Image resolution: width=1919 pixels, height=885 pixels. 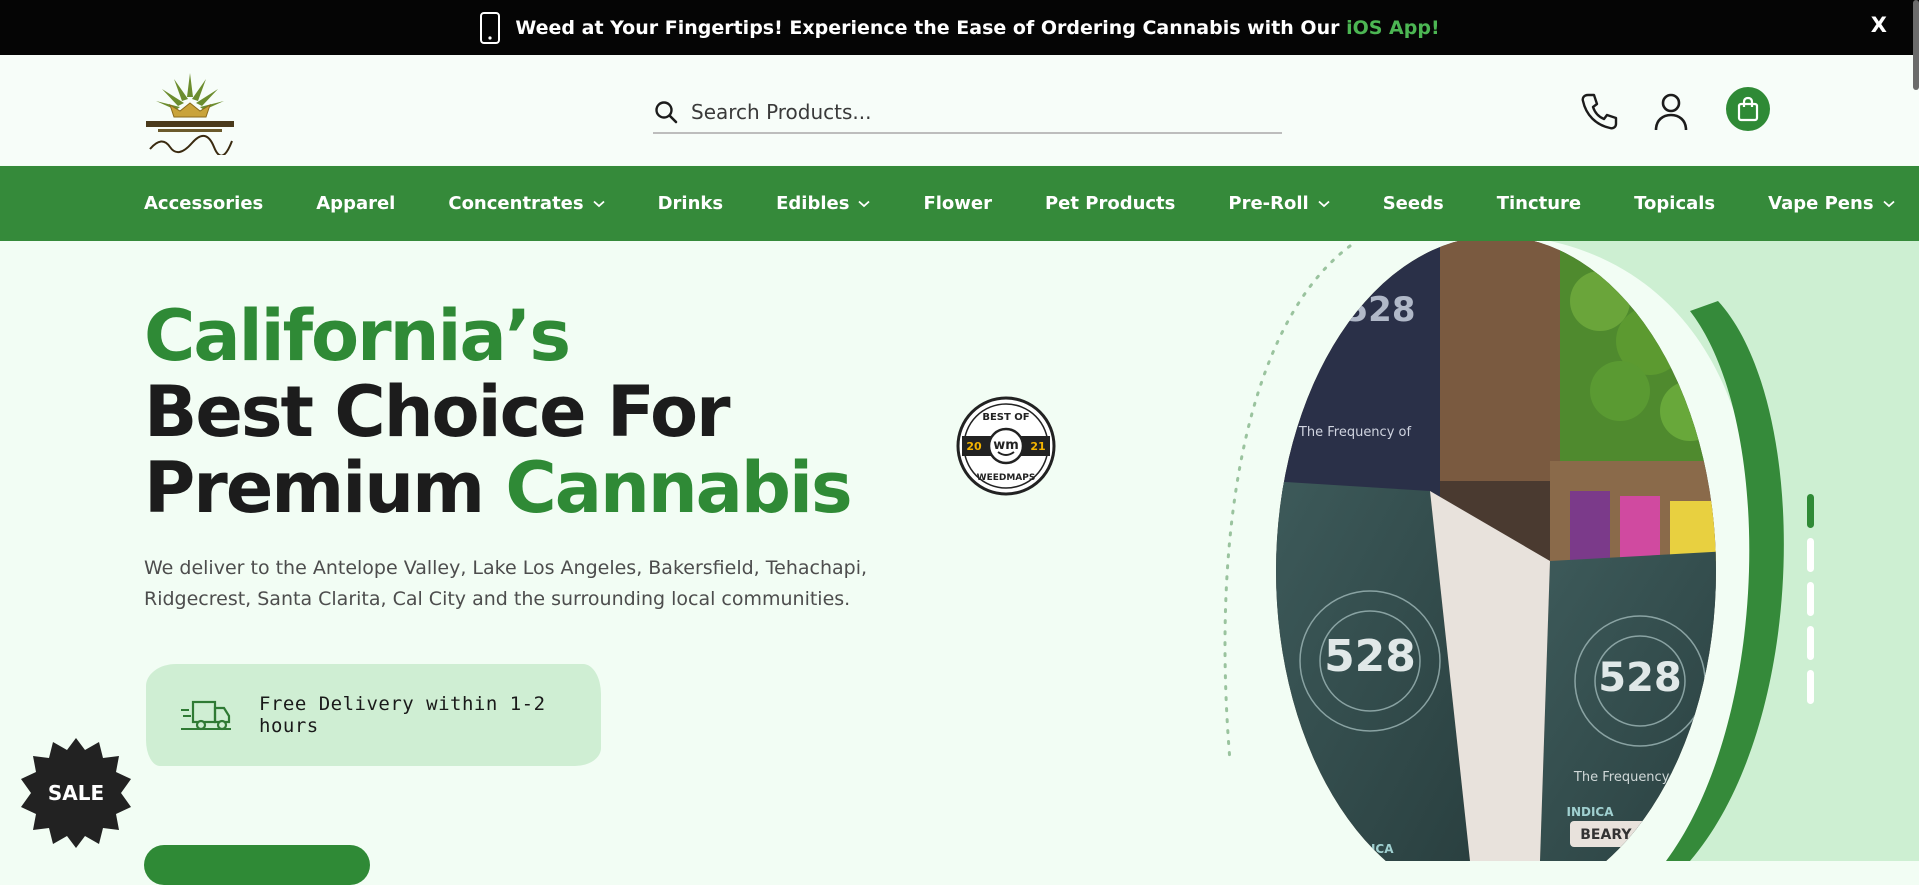 I want to click on svg-text: BEARY OG, so click(x=1620, y=835).